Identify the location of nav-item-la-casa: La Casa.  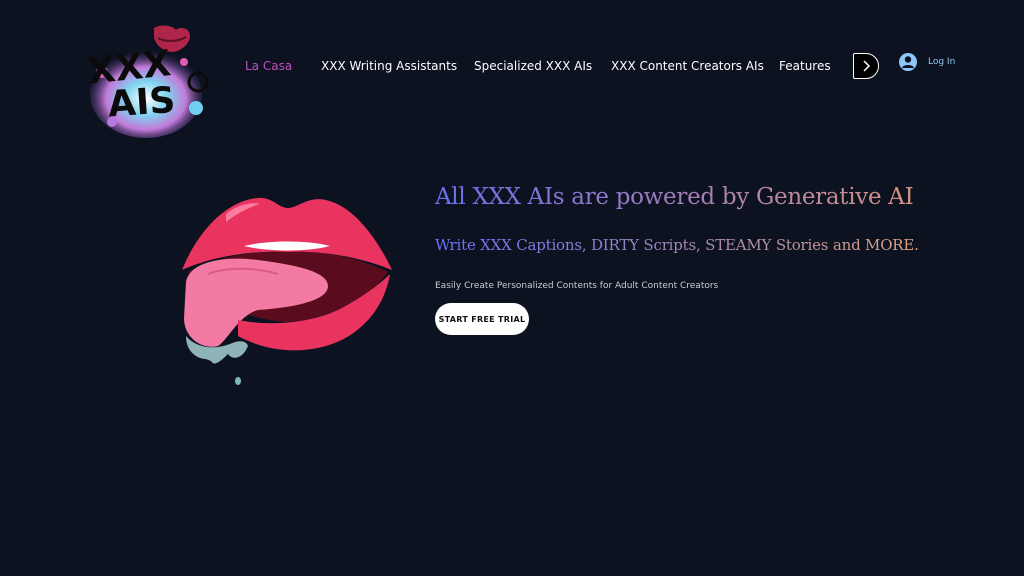
(268, 66).